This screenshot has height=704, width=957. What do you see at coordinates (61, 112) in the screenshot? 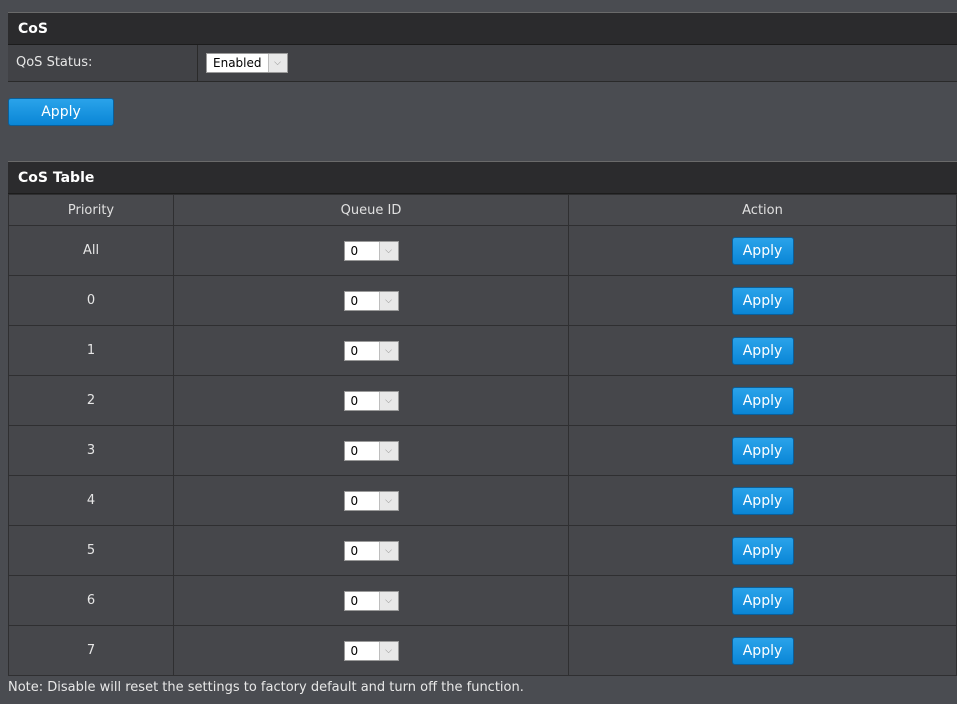
I see `qos-apply-button: Apply` at bounding box center [61, 112].